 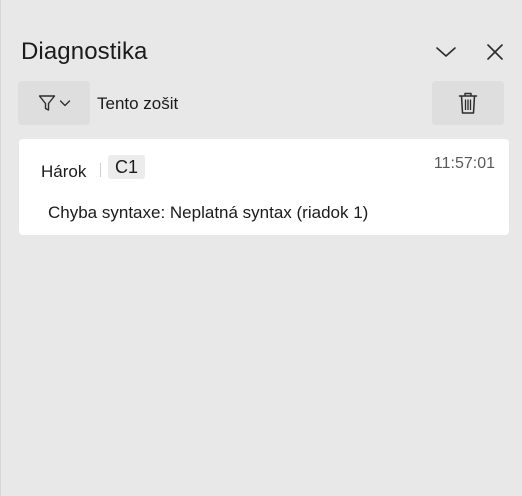 I want to click on separator, so click(x=100, y=170).